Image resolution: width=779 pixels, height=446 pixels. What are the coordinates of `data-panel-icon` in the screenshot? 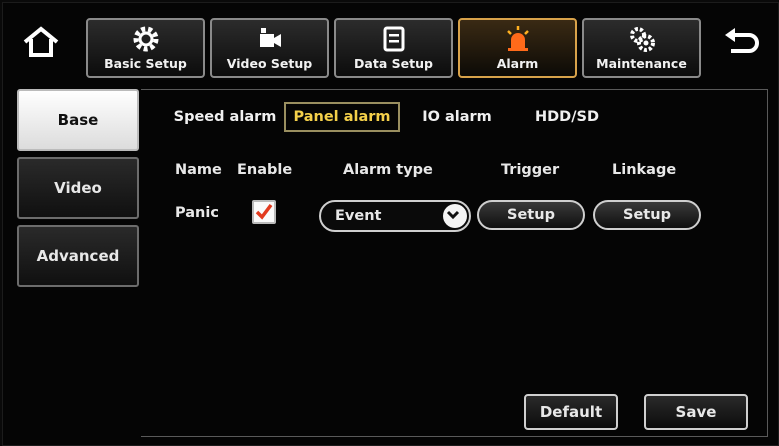 It's located at (393, 39).